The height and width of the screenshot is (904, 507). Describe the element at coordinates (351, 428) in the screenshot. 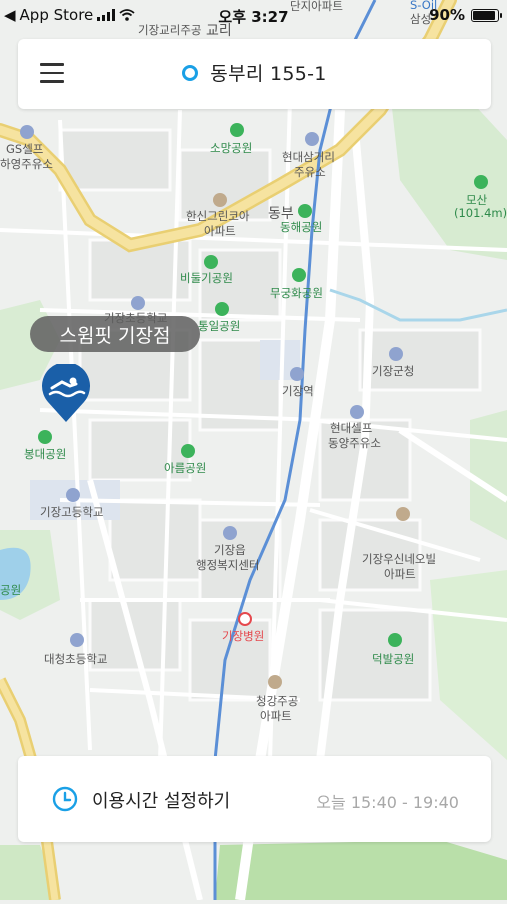

I see `map-label: 현대셀프` at that location.